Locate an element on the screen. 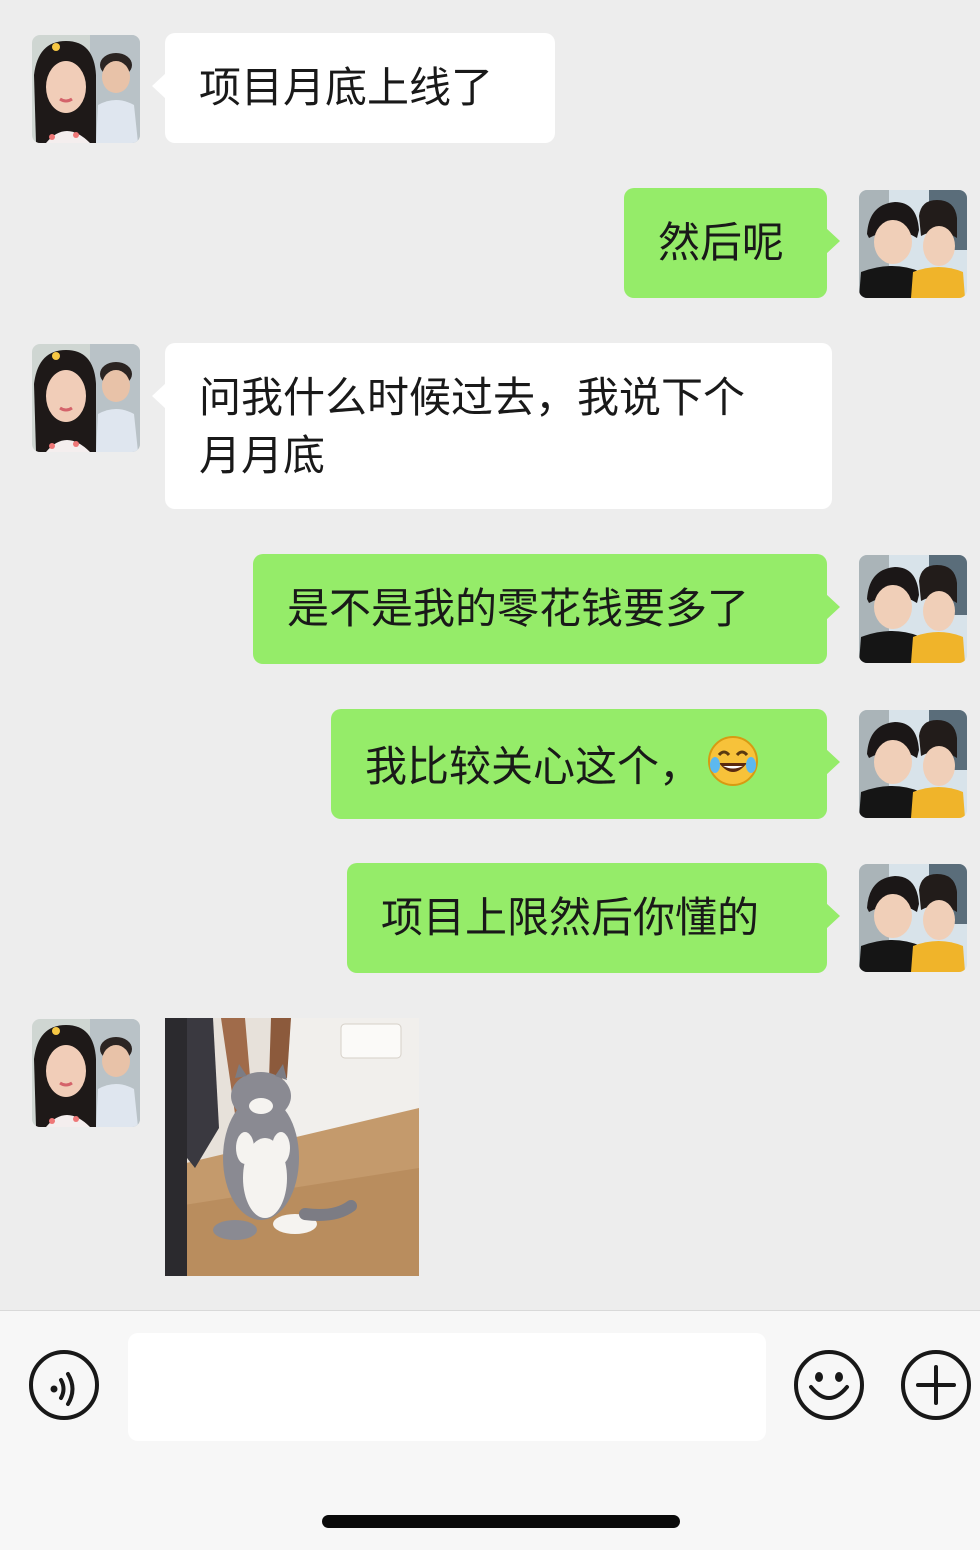 Image resolution: width=980 pixels, height=1550 pixels. message-text: 是不是我的零花钱要多了 is located at coordinates (518, 608).